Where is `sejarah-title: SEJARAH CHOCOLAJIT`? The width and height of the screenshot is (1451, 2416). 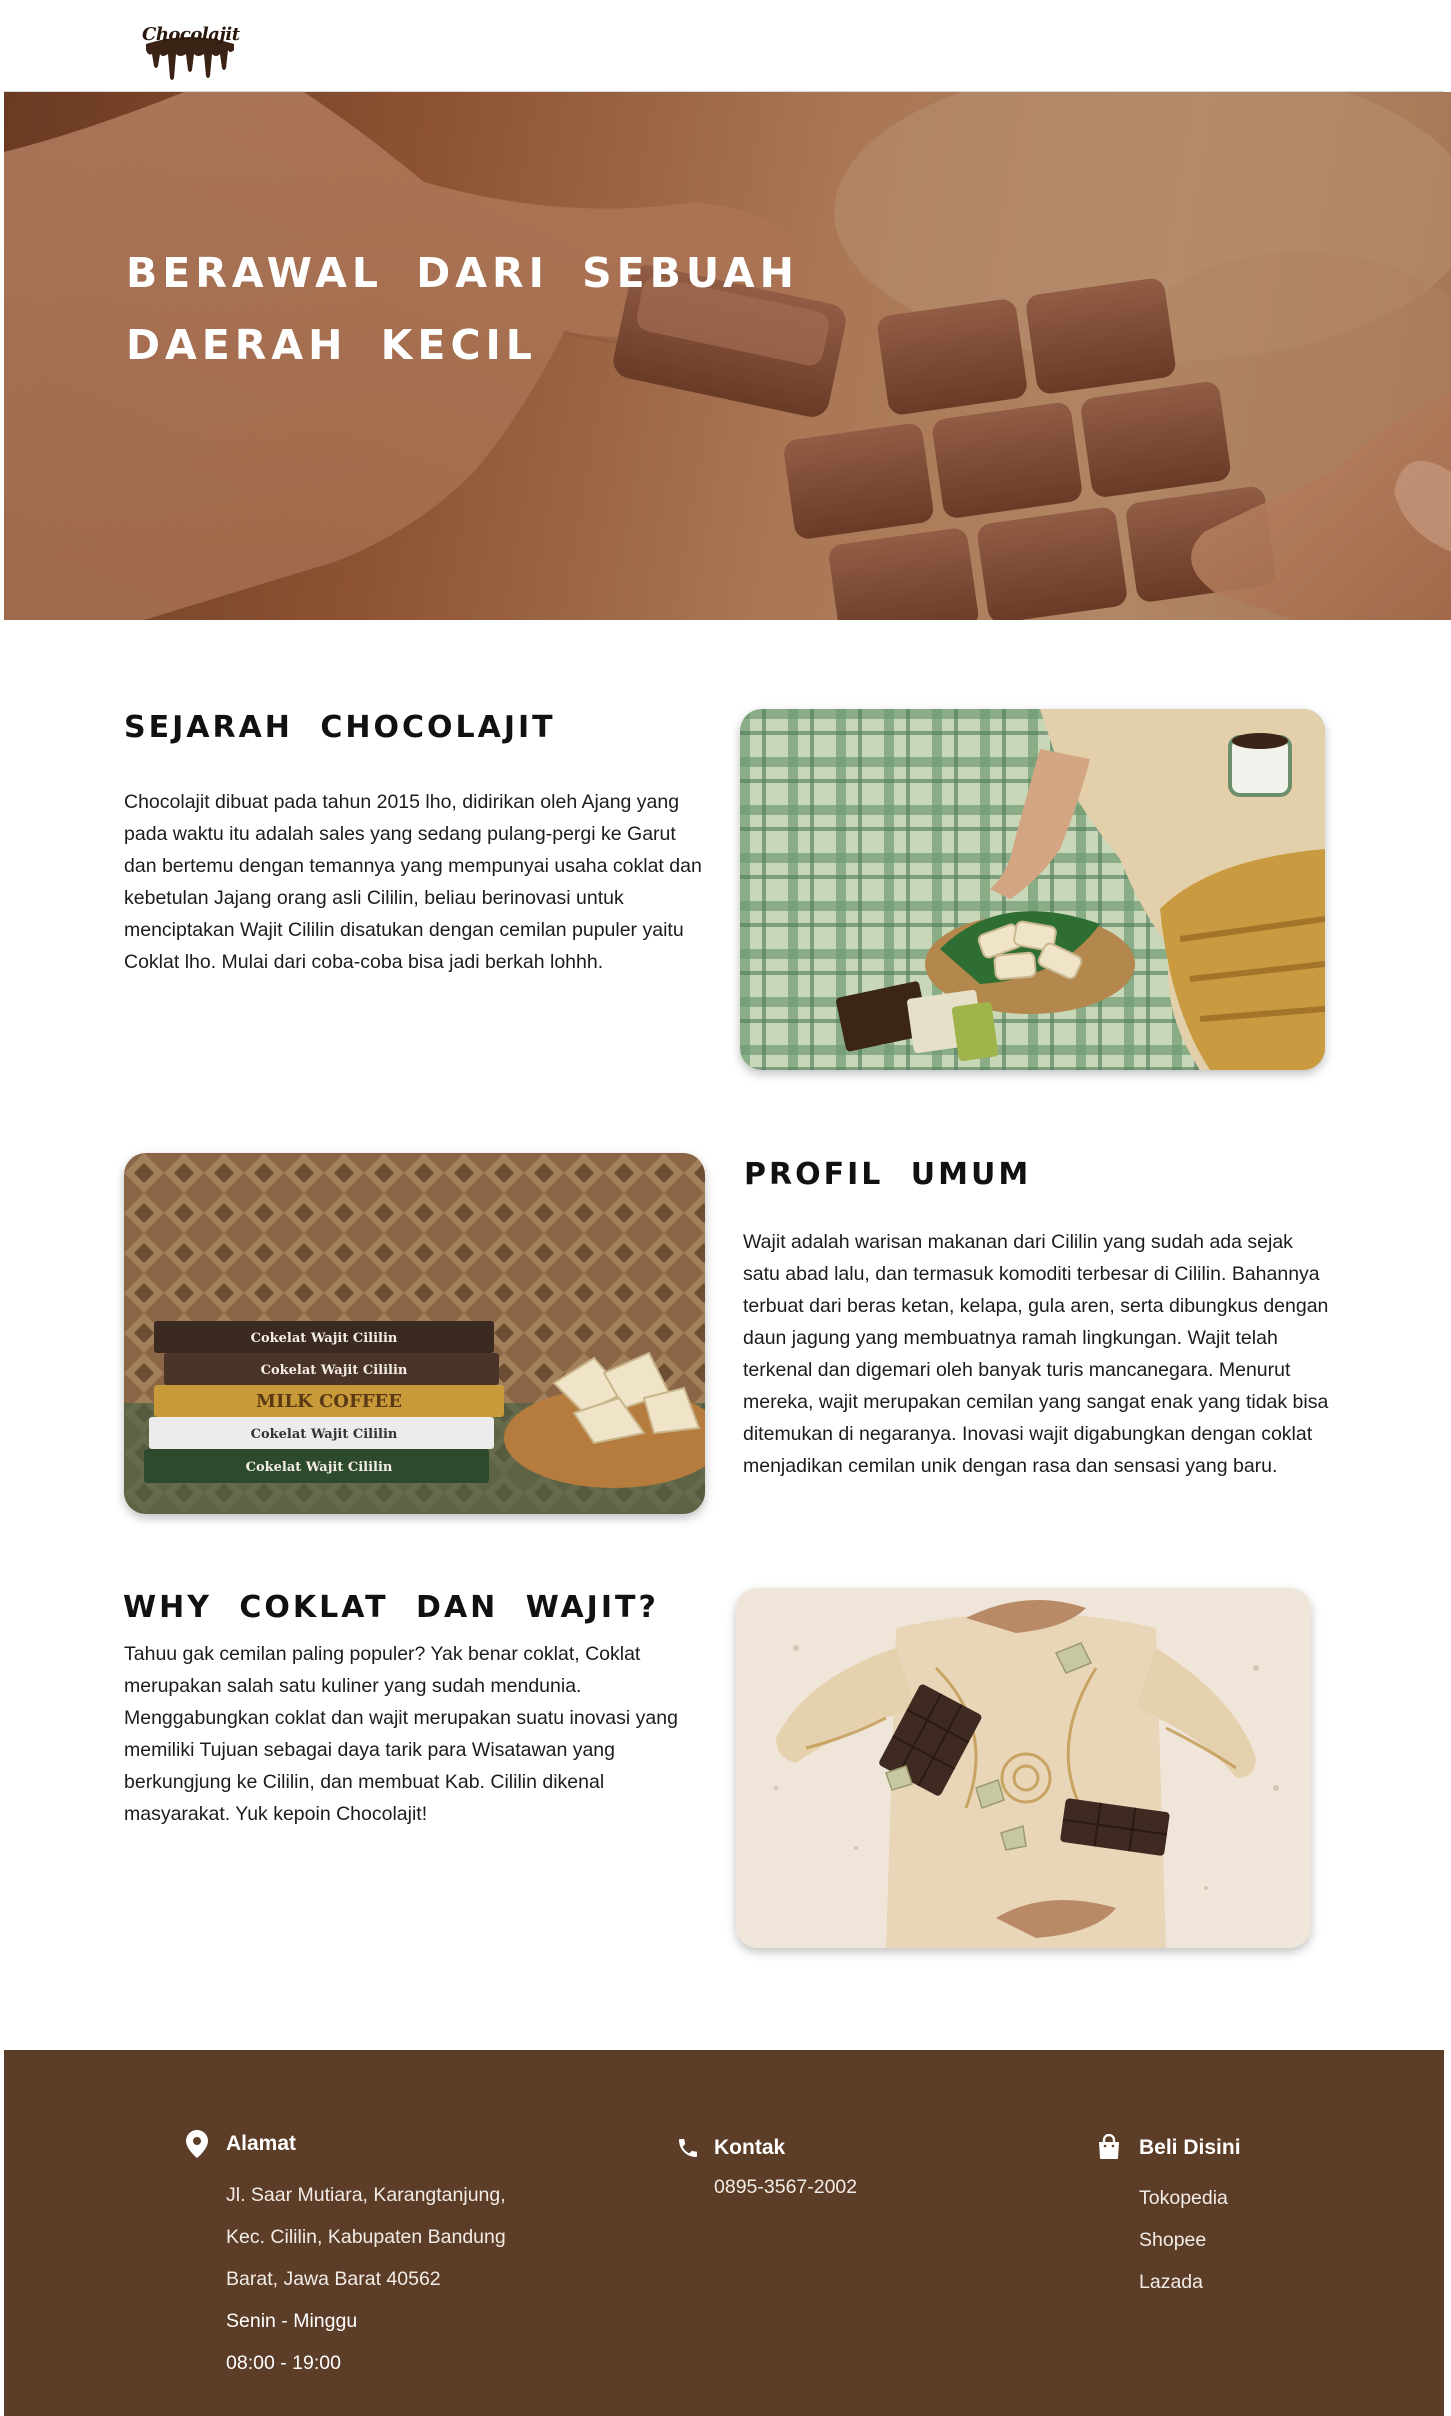 sejarah-title: SEJARAH CHOCOLAJIT is located at coordinates (340, 727).